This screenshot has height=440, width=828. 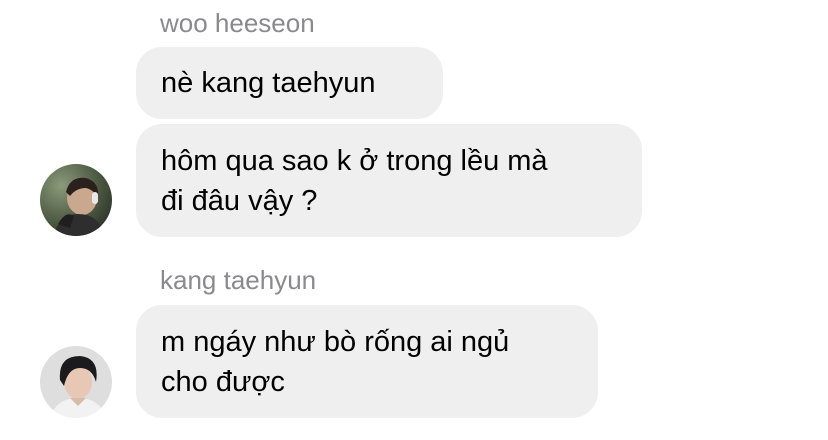 What do you see at coordinates (335, 361) in the screenshot?
I see `message-text: m ngáy như bò rống ai ngủ cho được` at bounding box center [335, 361].